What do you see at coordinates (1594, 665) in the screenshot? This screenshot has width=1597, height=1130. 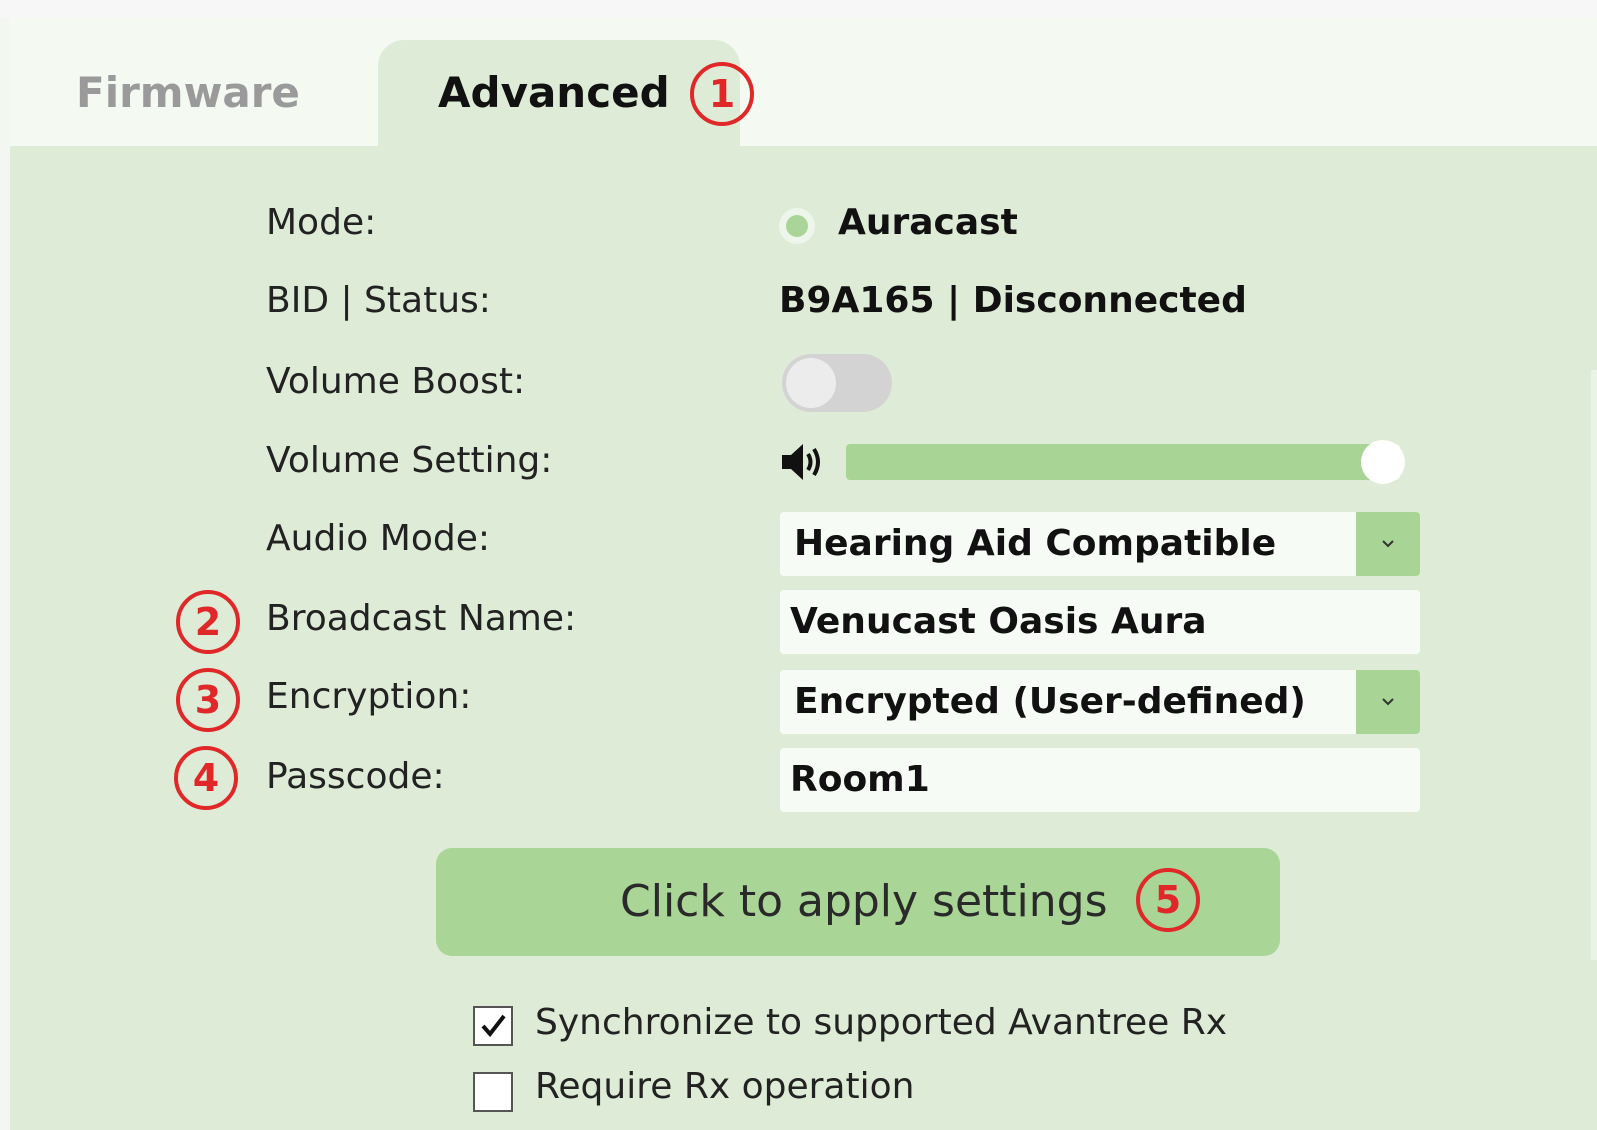 I see `scrollbar-edge` at bounding box center [1594, 665].